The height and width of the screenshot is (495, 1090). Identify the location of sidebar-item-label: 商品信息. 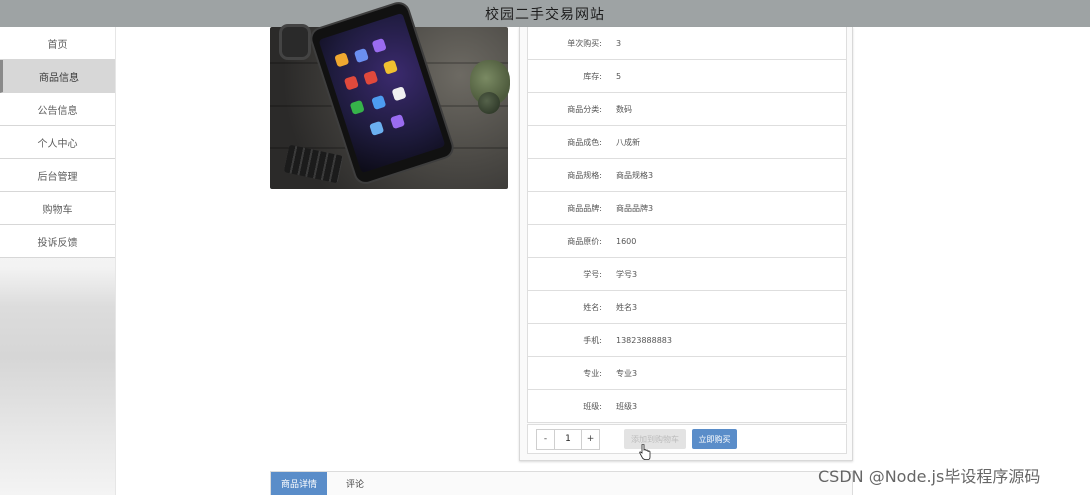
(59, 78).